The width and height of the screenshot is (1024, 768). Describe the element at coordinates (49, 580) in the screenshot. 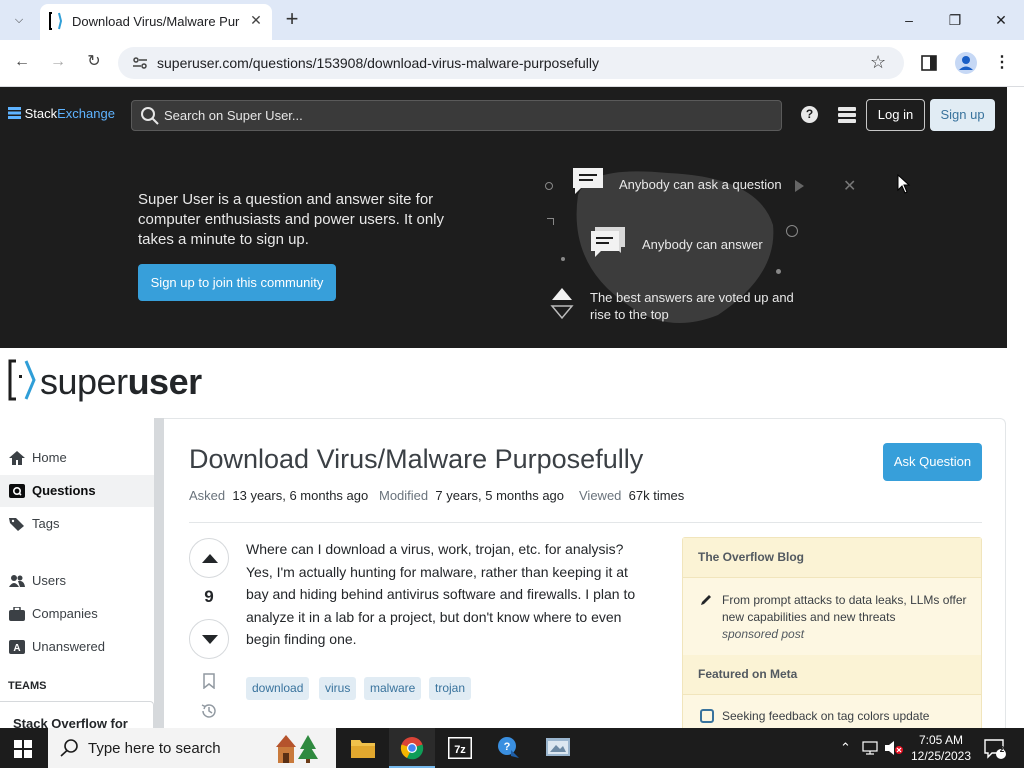

I see `sidebar-item-label: Users` at that location.